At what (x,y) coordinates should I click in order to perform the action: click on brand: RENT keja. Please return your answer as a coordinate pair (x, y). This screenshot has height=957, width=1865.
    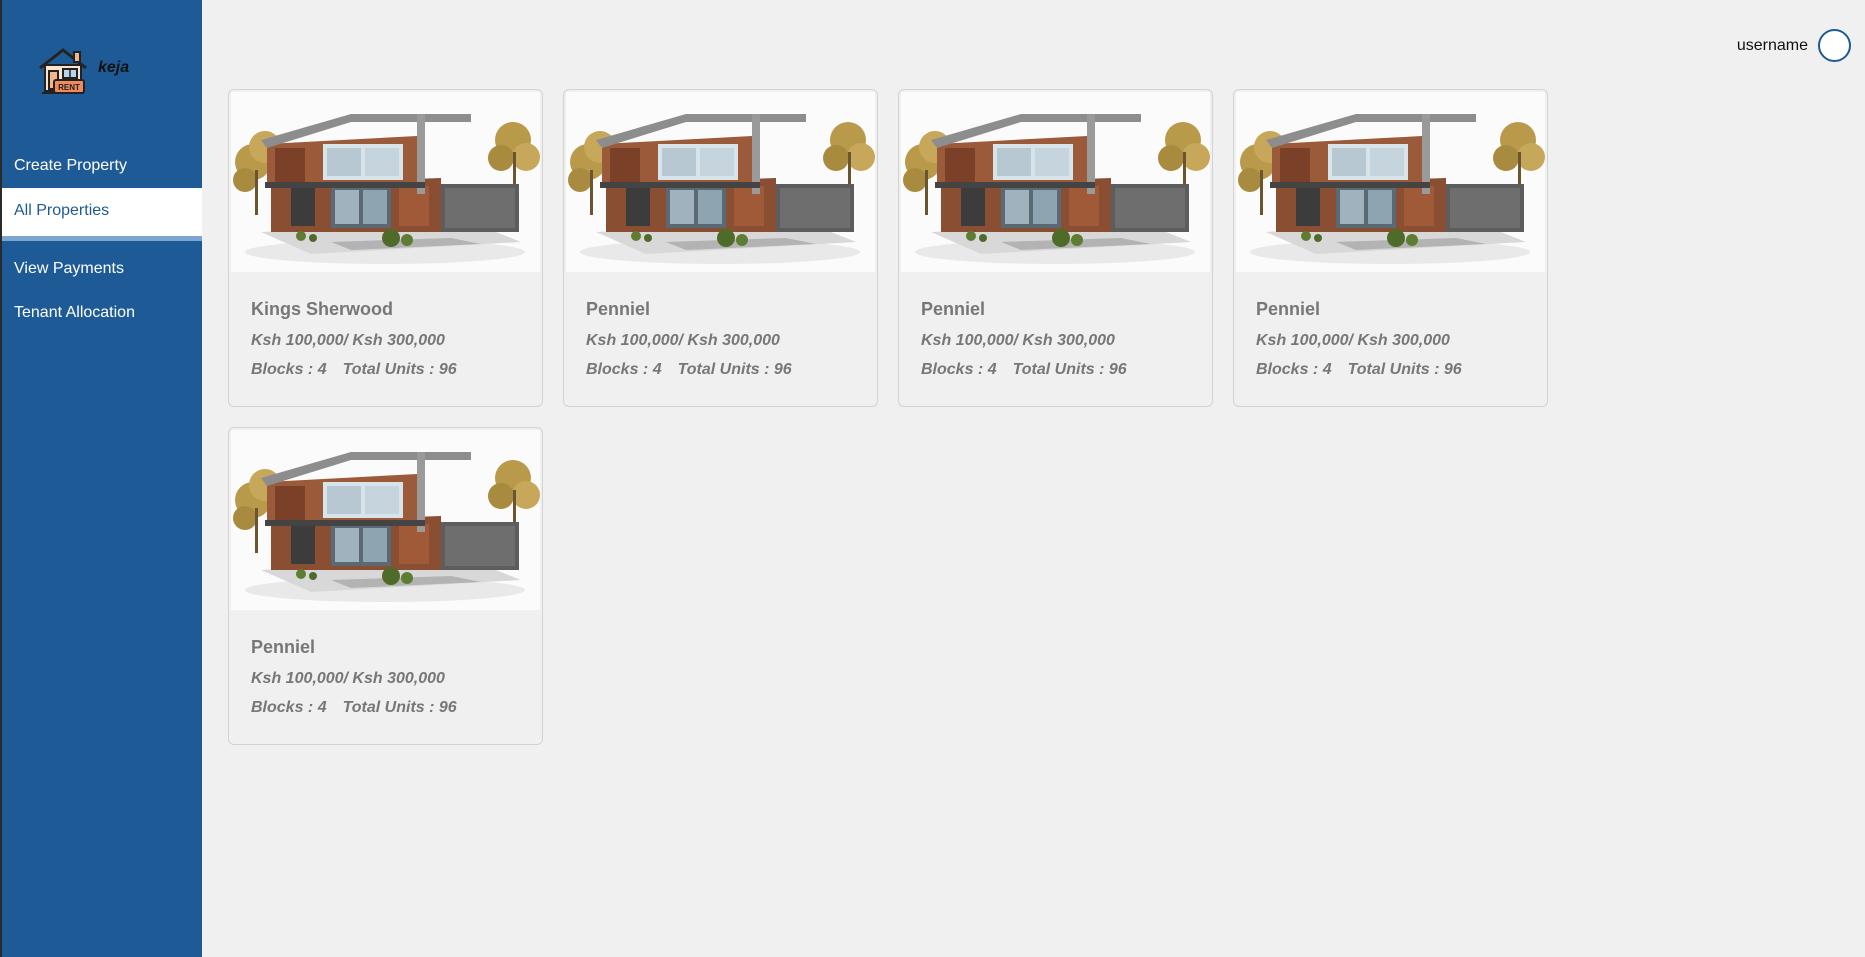
    Looking at the image, I should click on (82, 71).